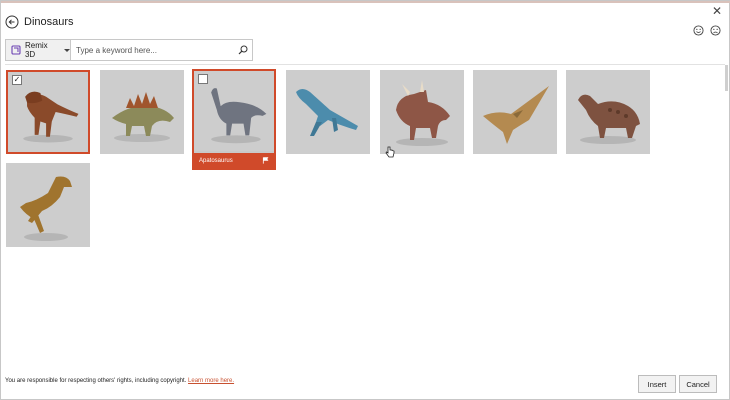 Image resolution: width=730 pixels, height=400 pixels. What do you see at coordinates (365, 64) in the screenshot?
I see `divider` at bounding box center [365, 64].